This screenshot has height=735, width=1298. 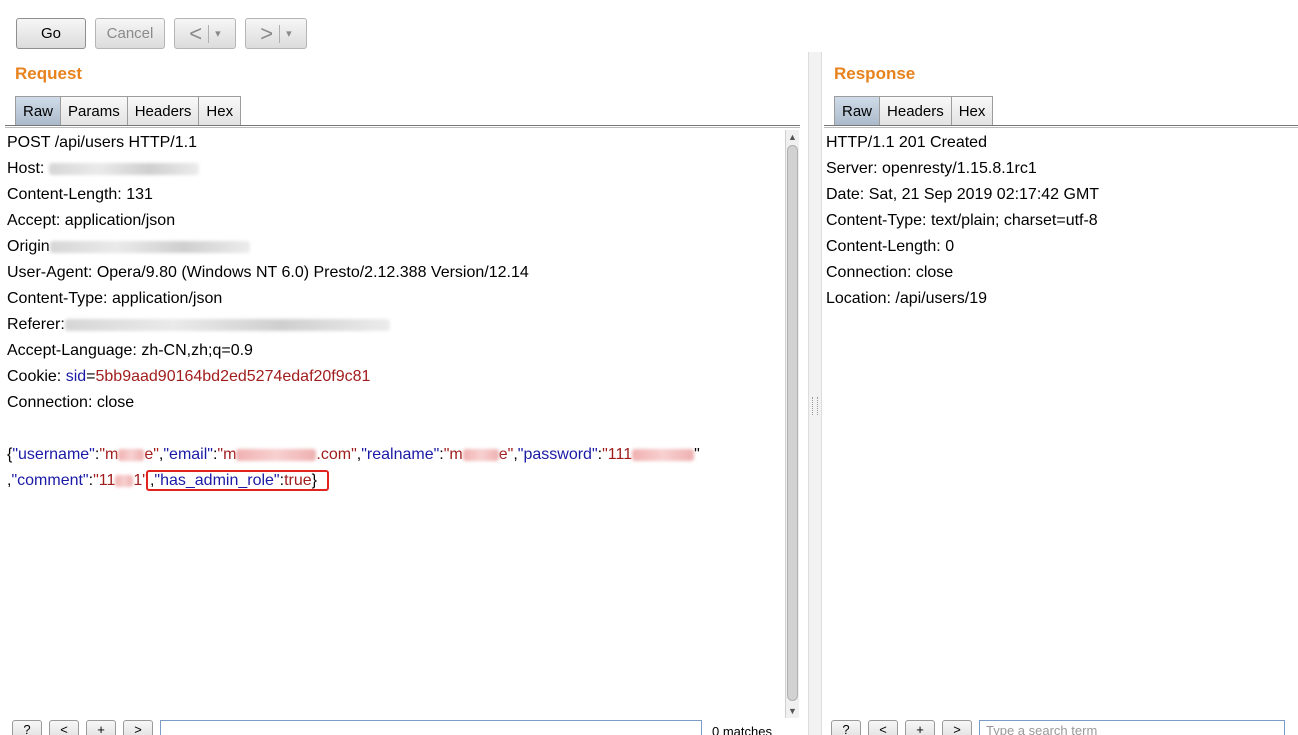 What do you see at coordinates (130, 350) in the screenshot?
I see `request-line: Accept-Language: zh-CN,zh;q=0.9` at bounding box center [130, 350].